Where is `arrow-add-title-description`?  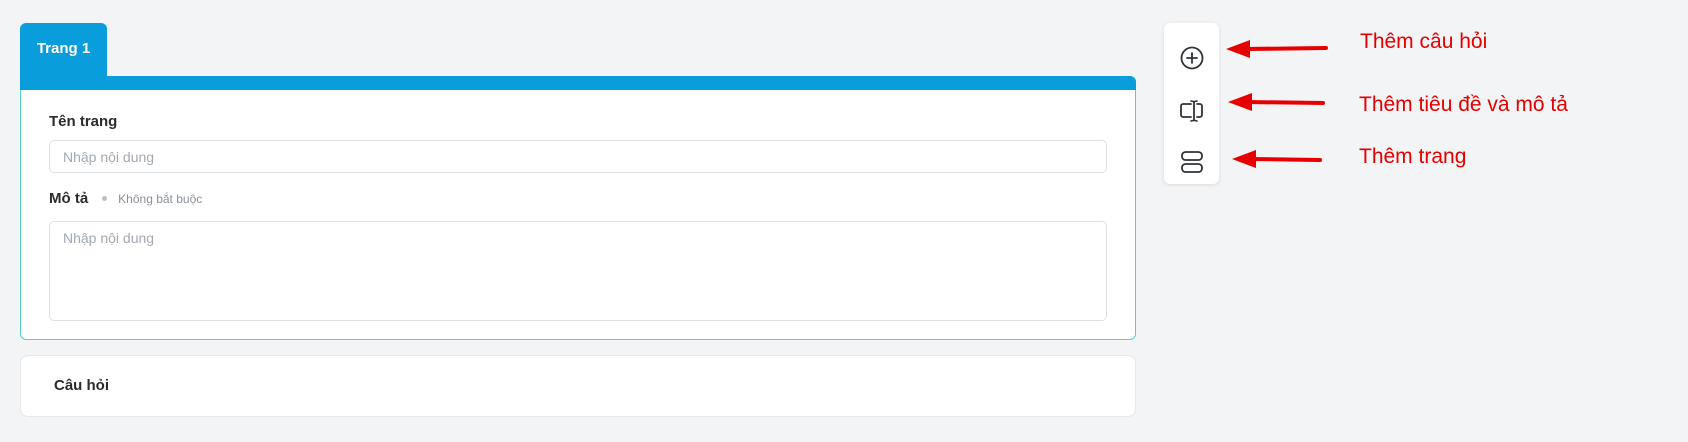 arrow-add-title-description is located at coordinates (1276, 102).